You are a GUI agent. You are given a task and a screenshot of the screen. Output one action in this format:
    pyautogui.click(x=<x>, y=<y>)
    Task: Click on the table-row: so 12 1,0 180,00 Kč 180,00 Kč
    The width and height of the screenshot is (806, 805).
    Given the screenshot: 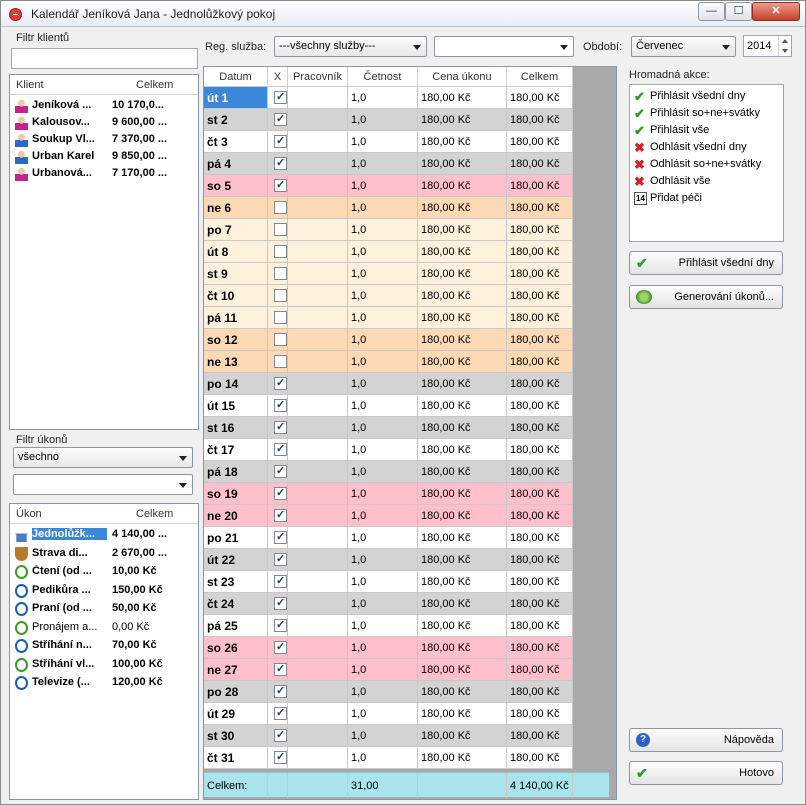 What is the action you would take?
    pyautogui.click(x=388, y=340)
    